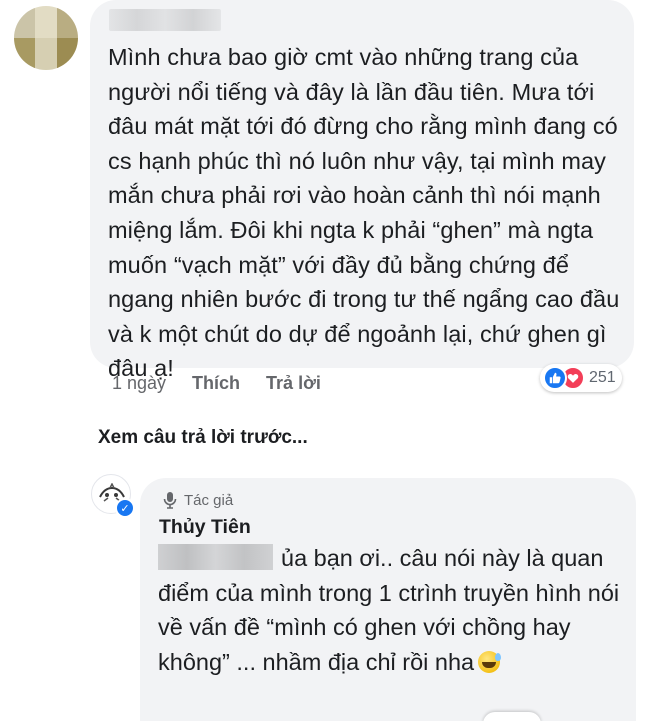  Describe the element at coordinates (602, 377) in the screenshot. I see `reaction-count: 251` at that location.